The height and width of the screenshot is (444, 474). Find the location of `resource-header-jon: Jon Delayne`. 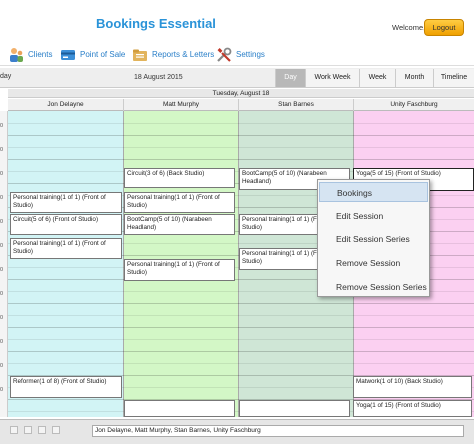

resource-header-jon: Jon Delayne is located at coordinates (65, 105).